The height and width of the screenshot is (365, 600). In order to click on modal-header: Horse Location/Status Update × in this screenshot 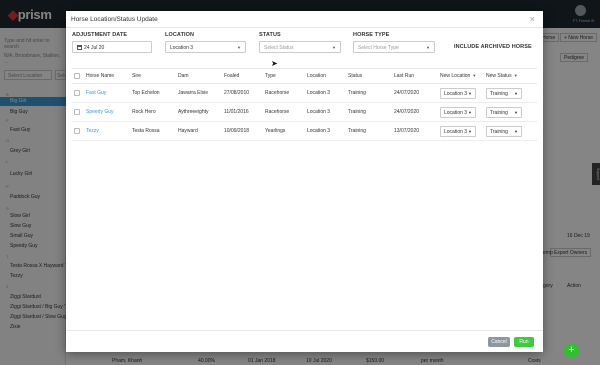, I will do `click(304, 19)`.